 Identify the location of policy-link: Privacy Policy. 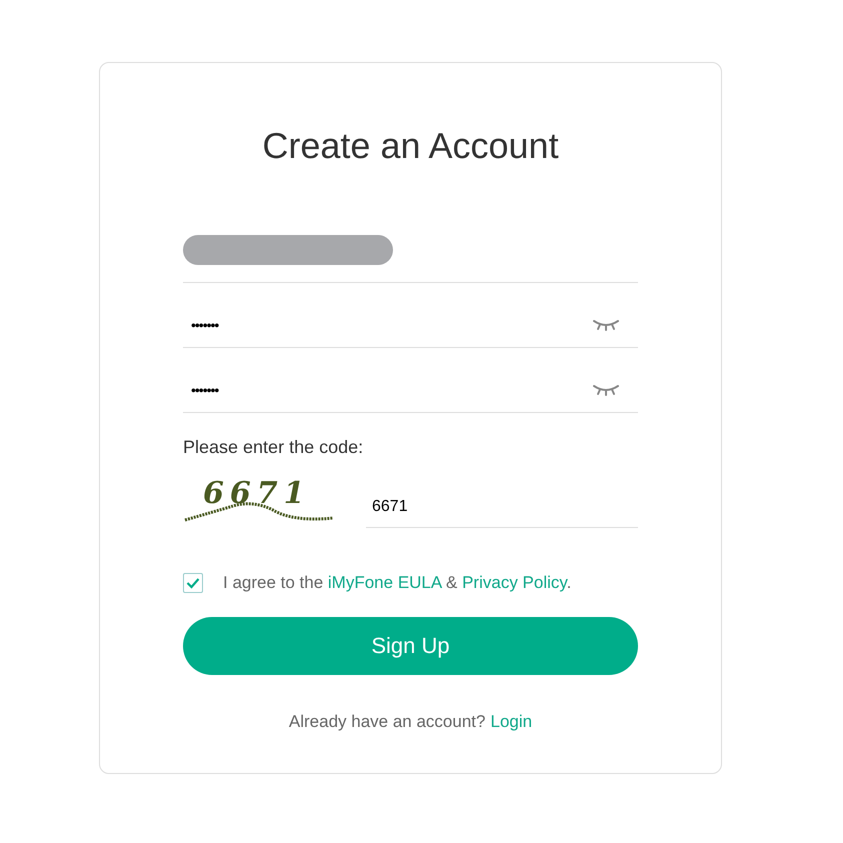
(514, 582).